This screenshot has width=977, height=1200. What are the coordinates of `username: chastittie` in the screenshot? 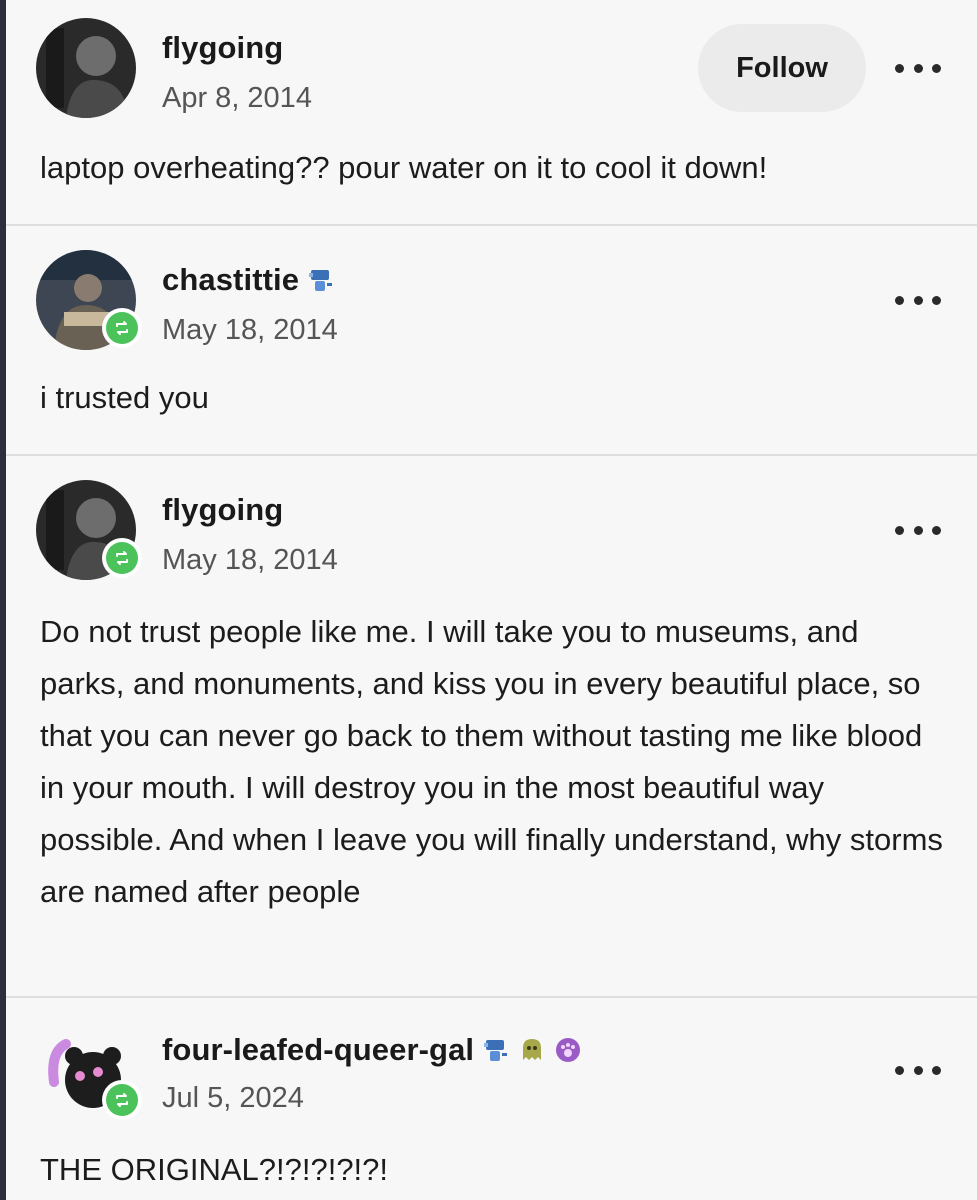 It's located at (248, 280).